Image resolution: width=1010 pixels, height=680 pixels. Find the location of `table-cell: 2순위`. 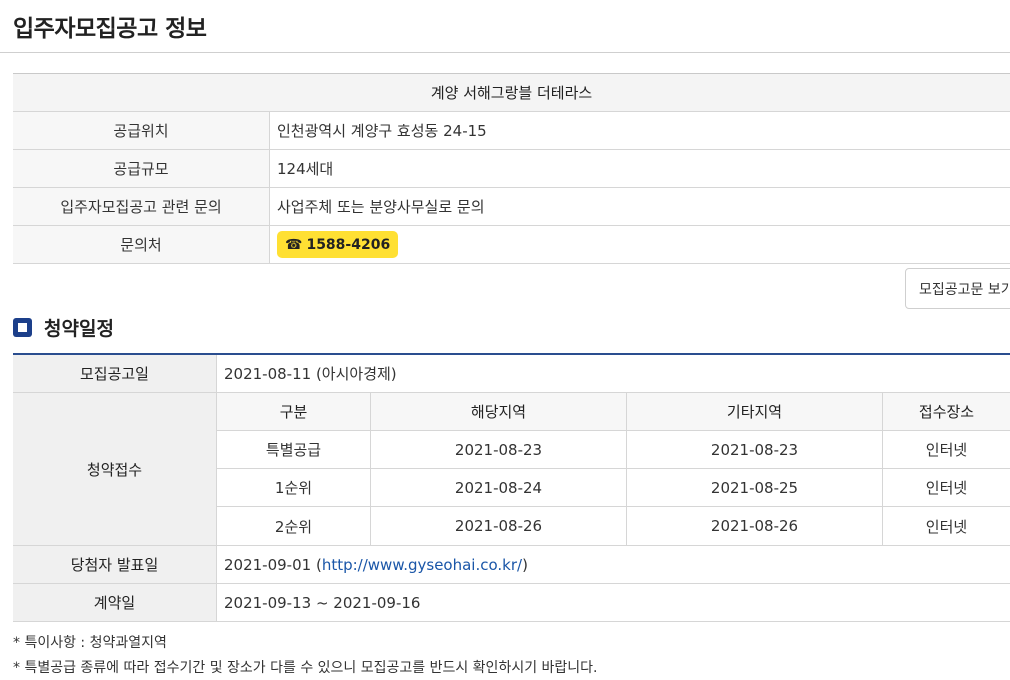

table-cell: 2순위 is located at coordinates (294, 526).